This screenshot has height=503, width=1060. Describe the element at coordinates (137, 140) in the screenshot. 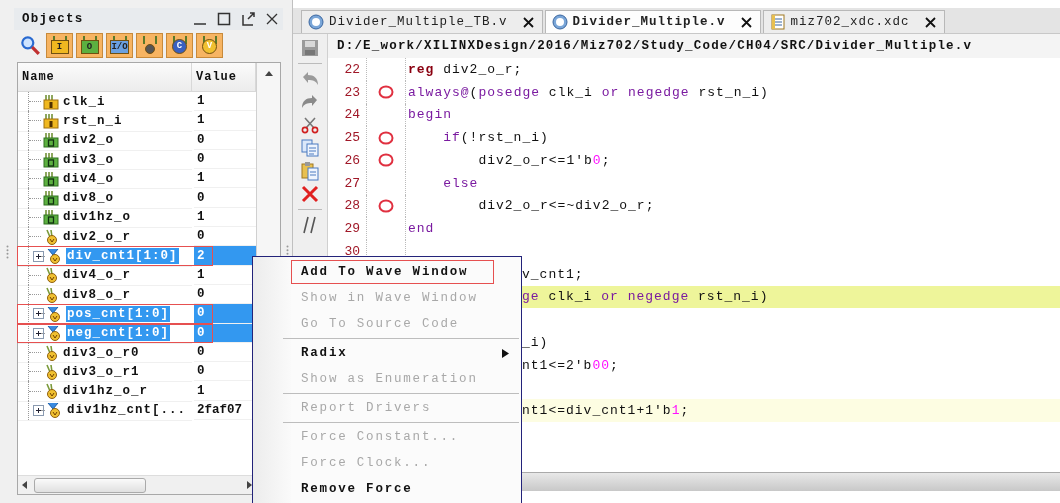

I see `object-row: div2_o 0` at that location.